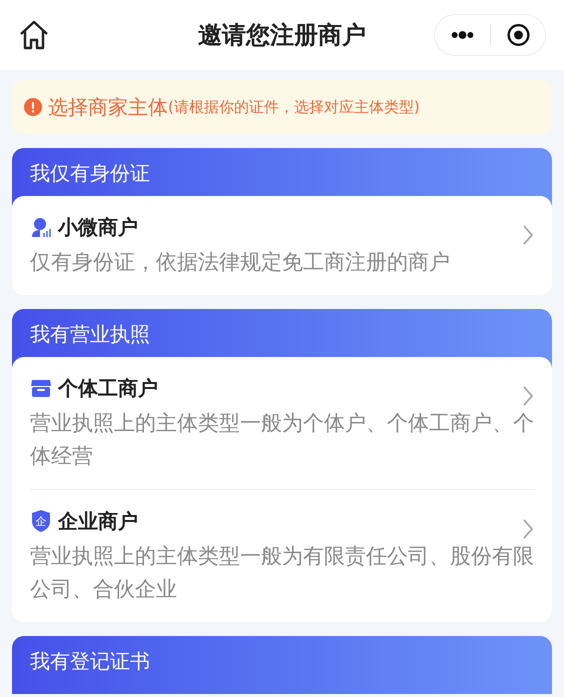  I want to click on option-title: 小微商户, so click(98, 227).